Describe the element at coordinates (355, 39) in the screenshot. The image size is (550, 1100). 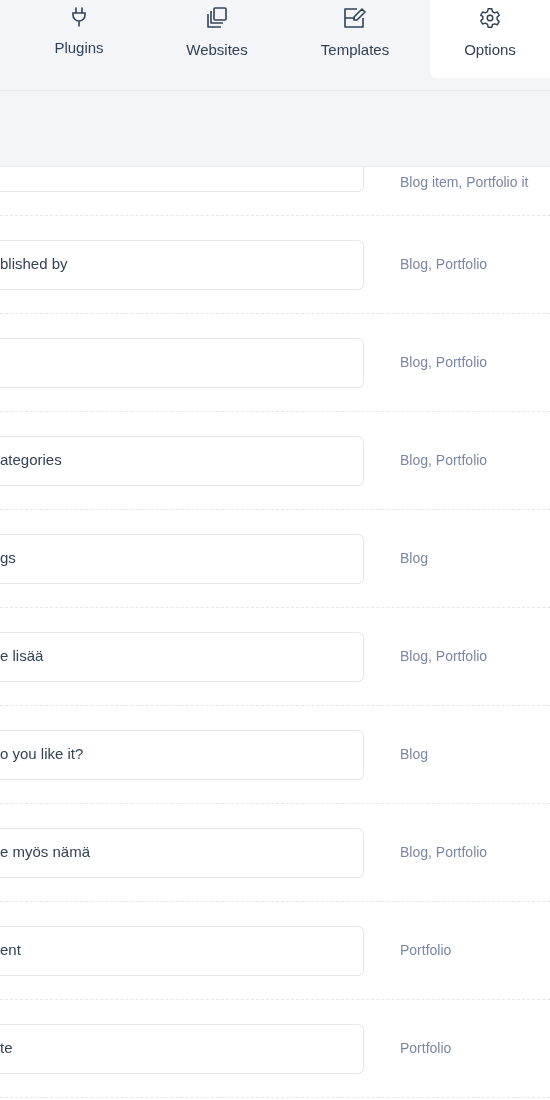
I see `nav-tab: Templates` at that location.